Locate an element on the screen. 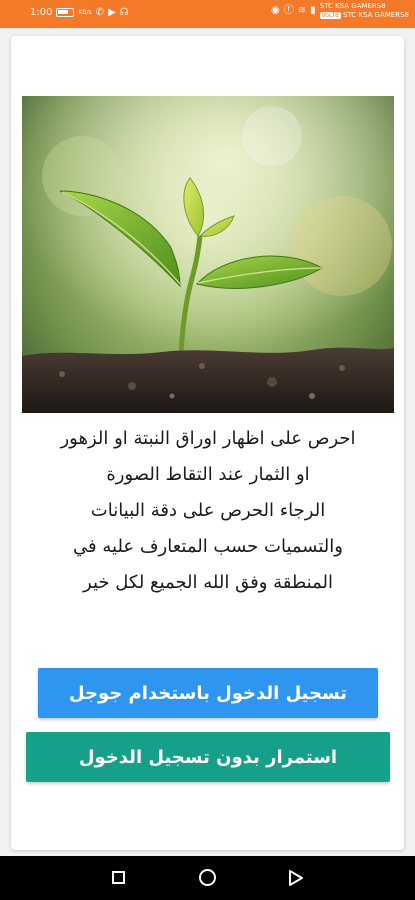 This screenshot has width=415, height=900. carriers: STC KSA GAMERS8 VoLTE STC KSA GAMERS8 is located at coordinates (364, 11).